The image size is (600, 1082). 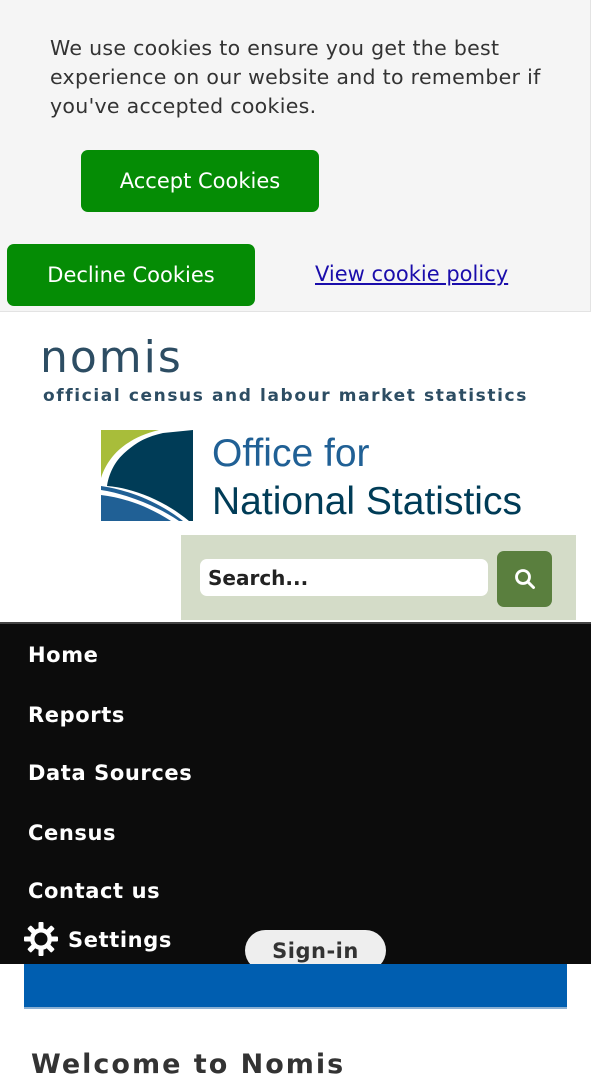 What do you see at coordinates (147, 475) in the screenshot?
I see `ons-logo-icon` at bounding box center [147, 475].